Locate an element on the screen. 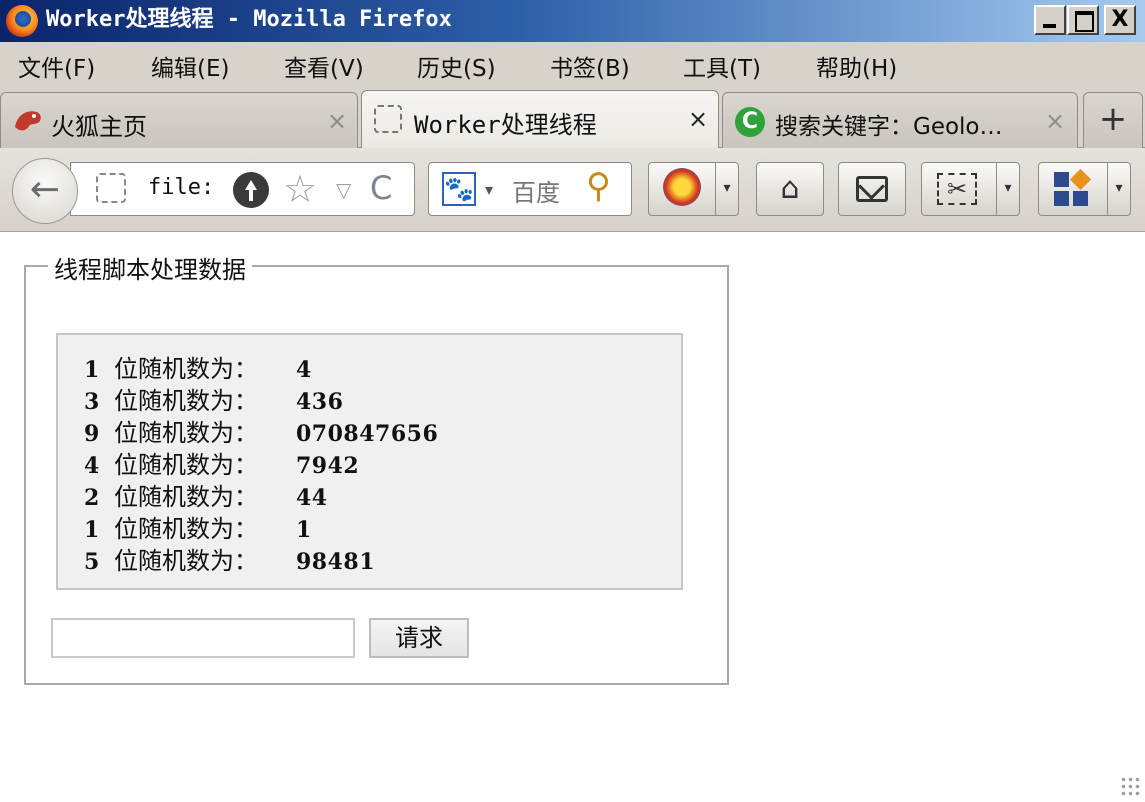 The width and height of the screenshot is (1145, 802). result-line: 1 位随机数为： 4 is located at coordinates (198, 366).